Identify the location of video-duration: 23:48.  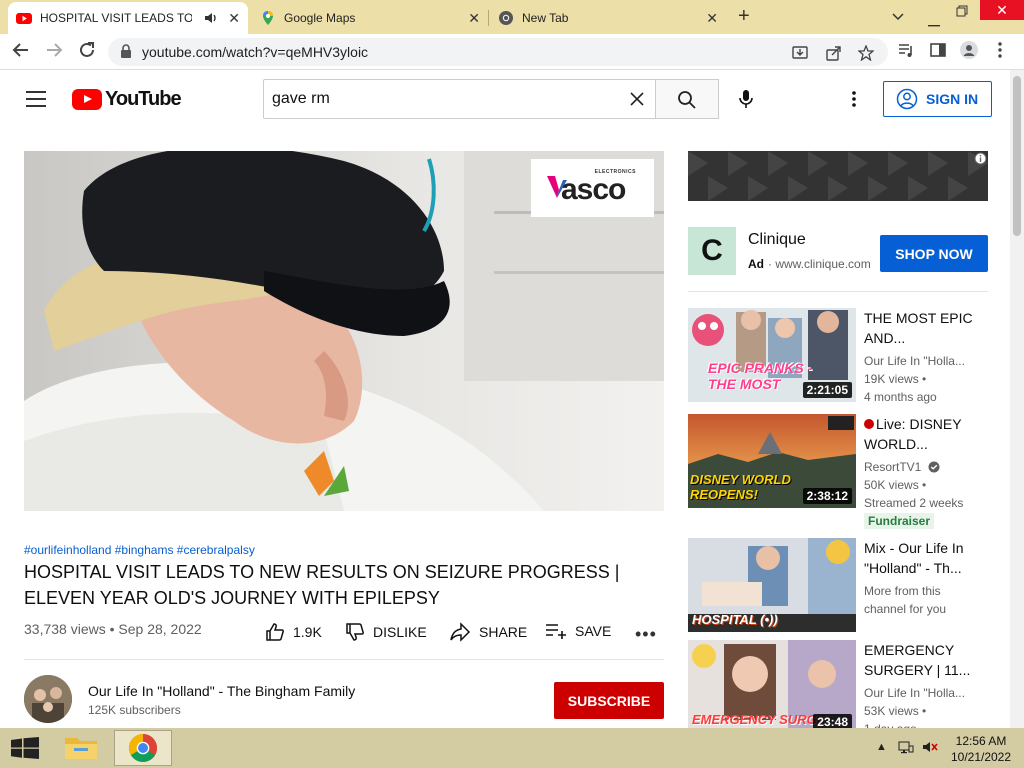
(832, 721).